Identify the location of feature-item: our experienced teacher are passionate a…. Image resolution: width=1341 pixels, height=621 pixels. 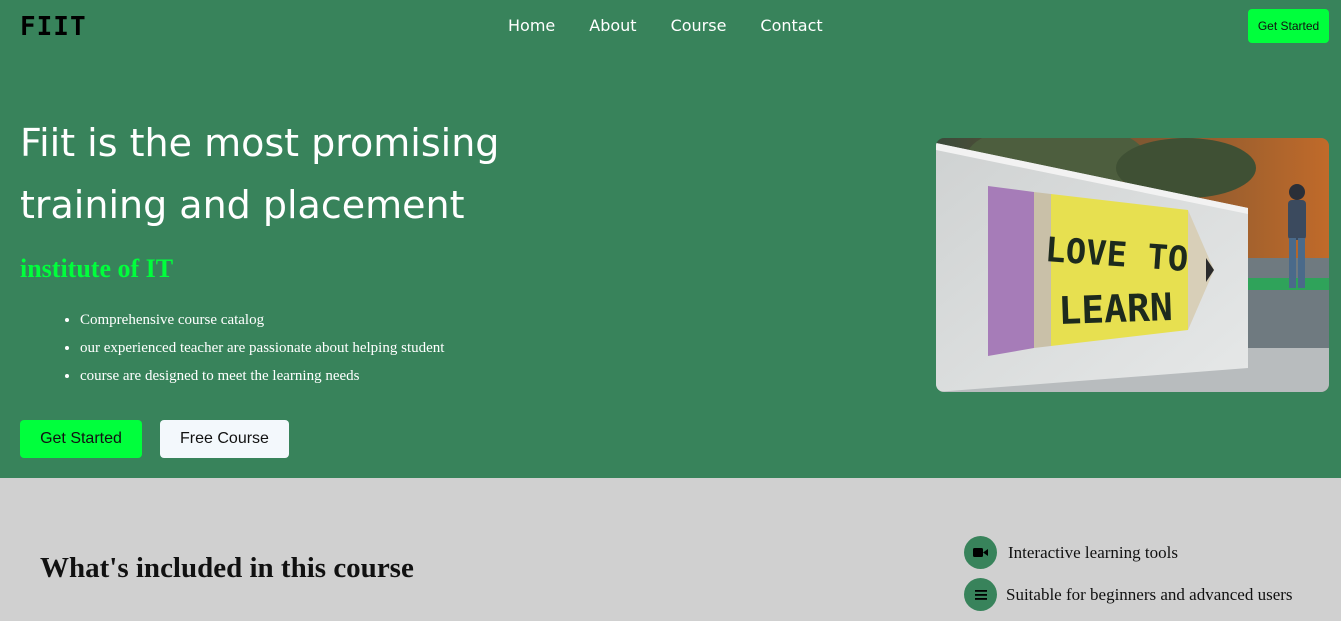
(262, 348).